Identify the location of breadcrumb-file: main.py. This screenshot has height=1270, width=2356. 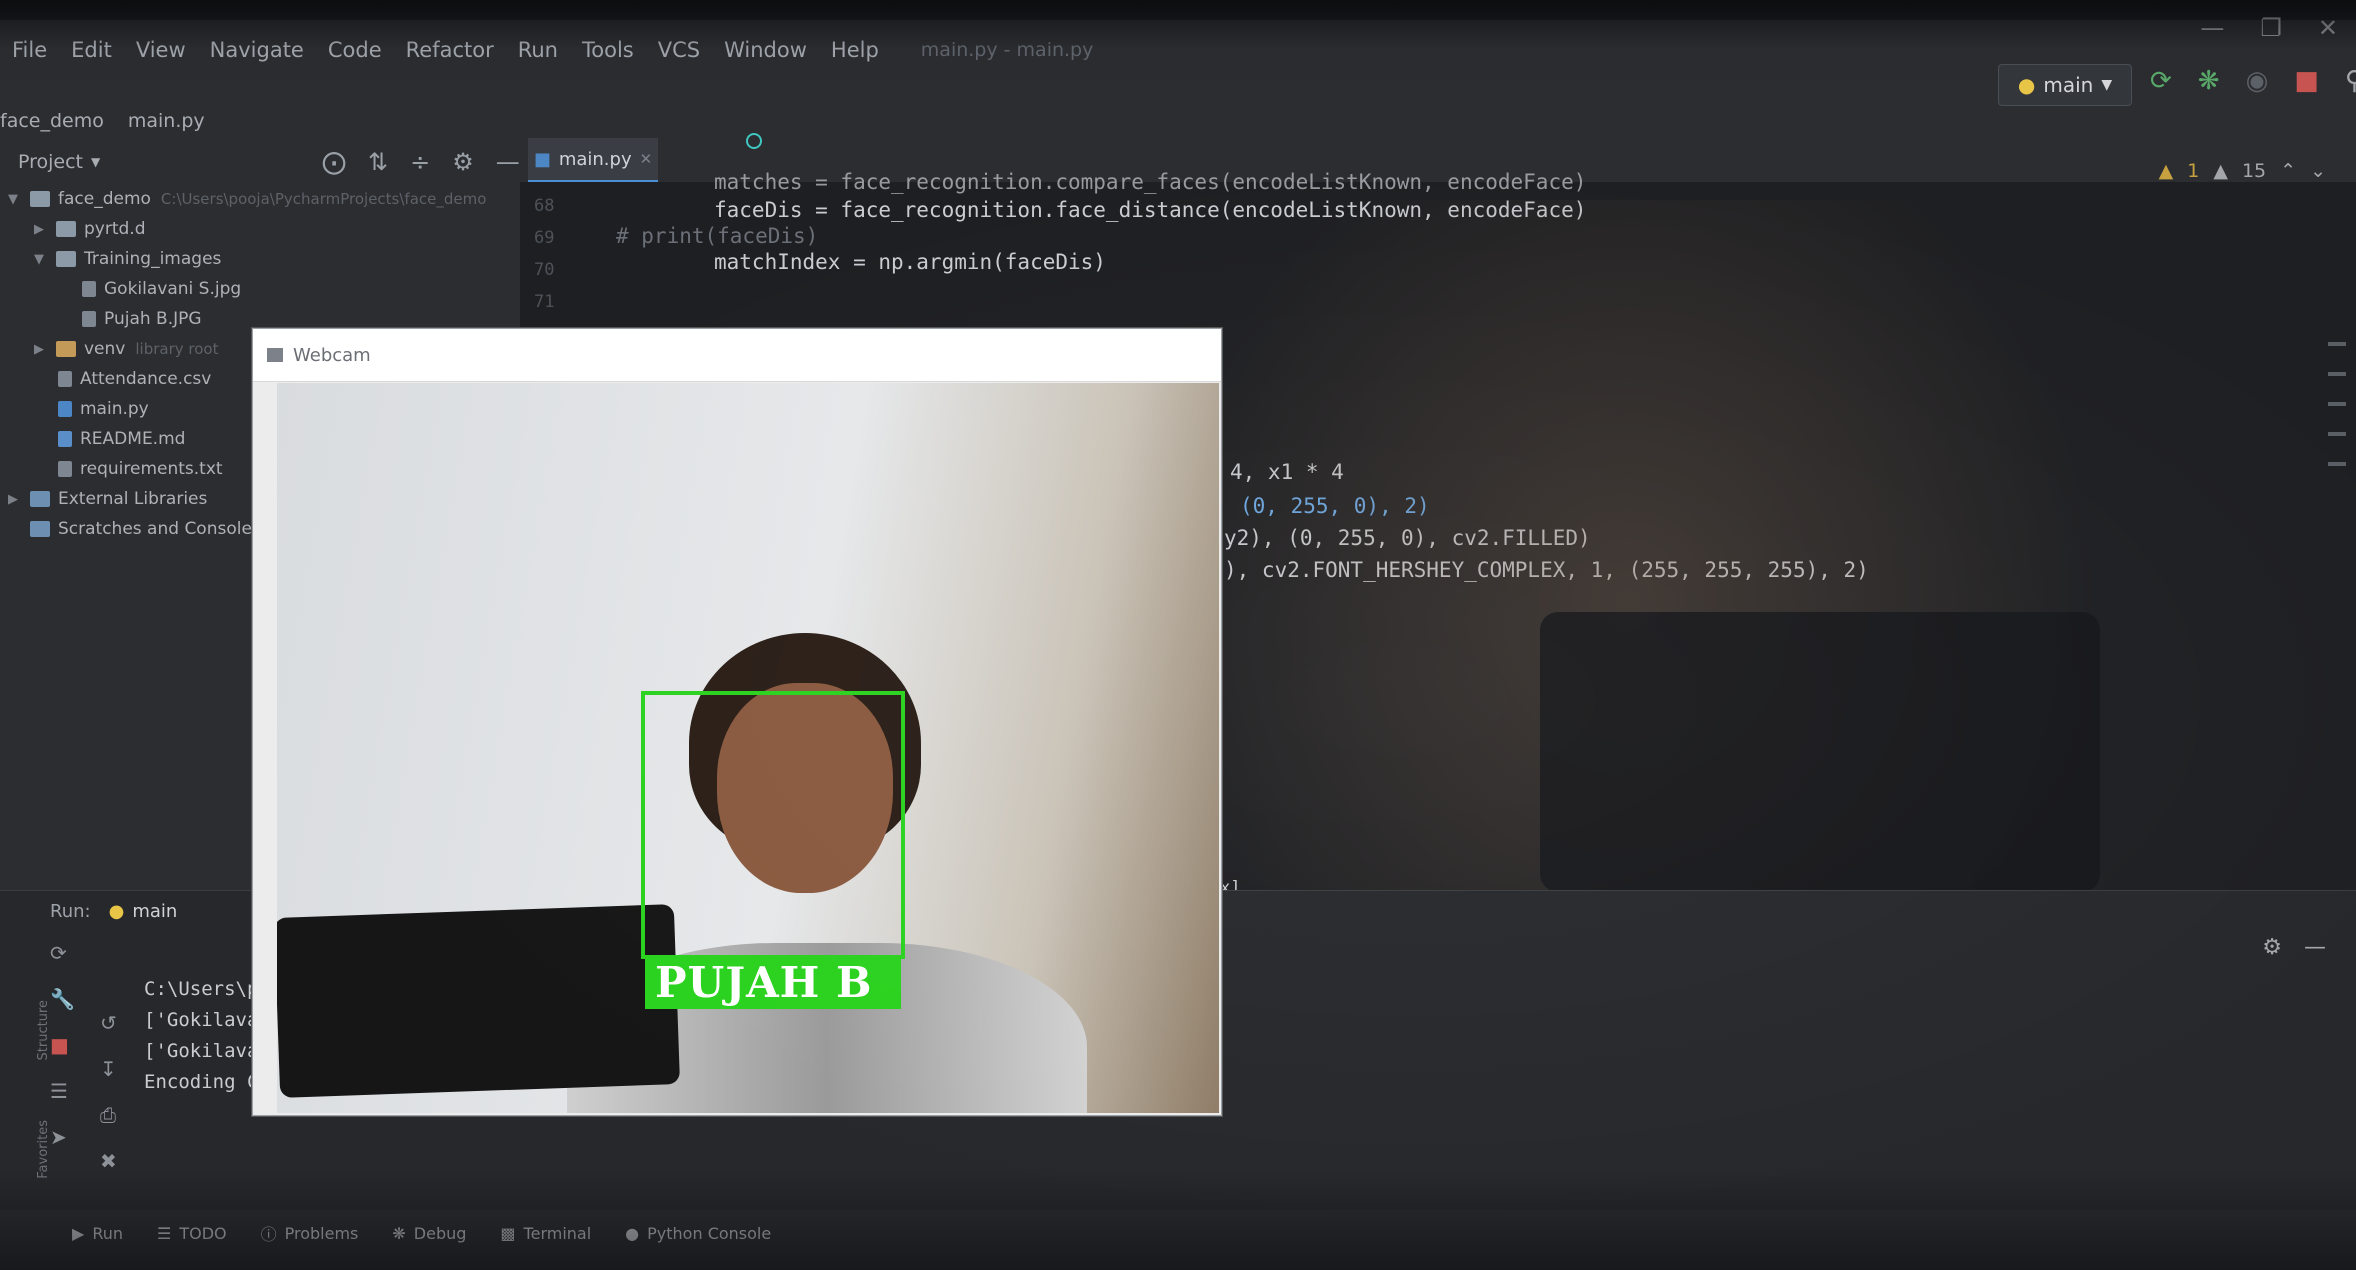
(166, 121).